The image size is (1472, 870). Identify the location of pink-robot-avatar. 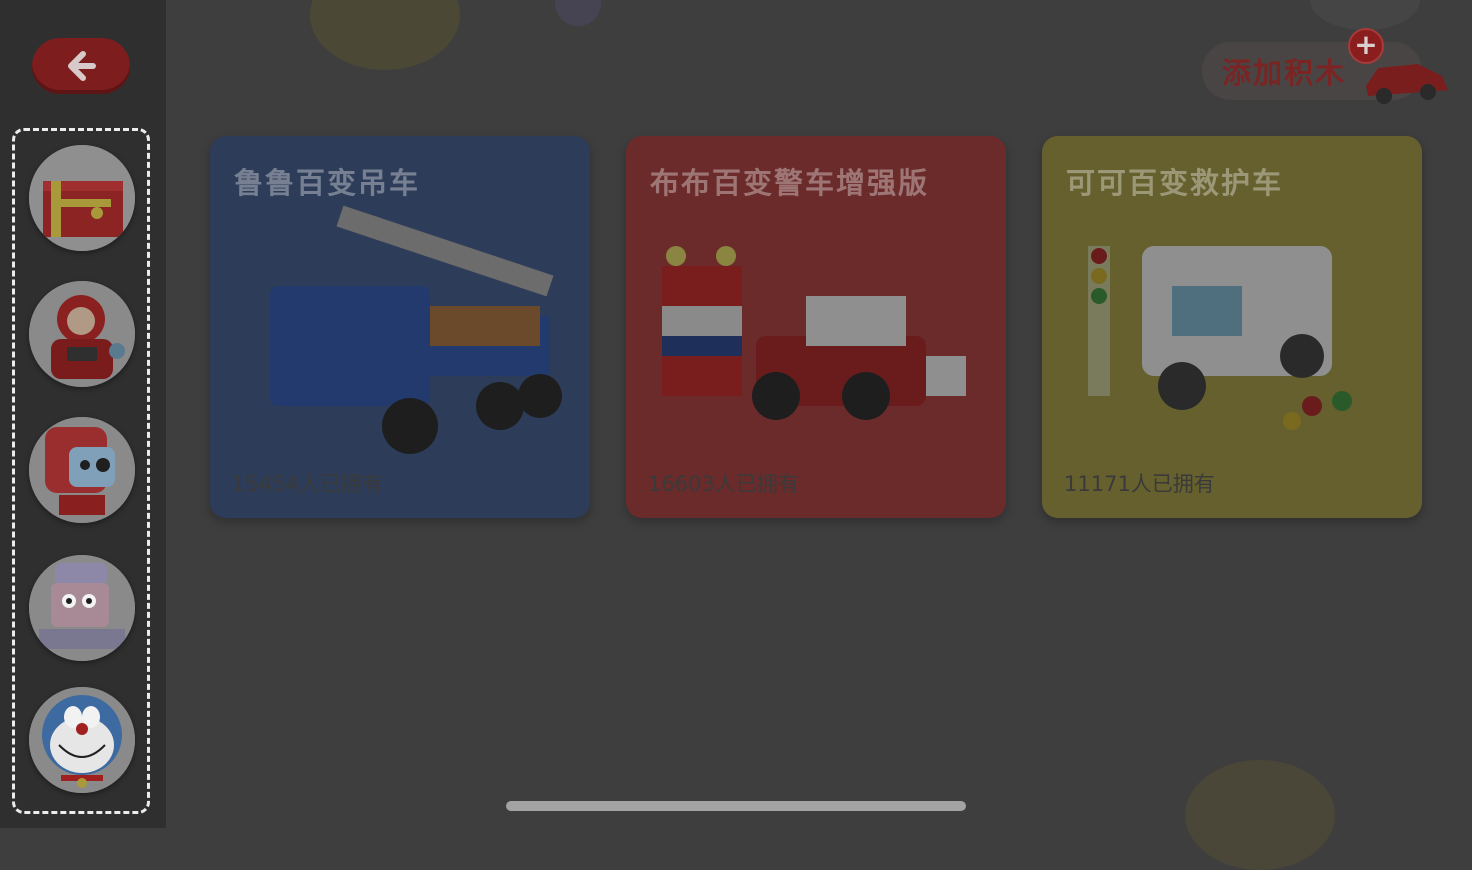
(82, 470).